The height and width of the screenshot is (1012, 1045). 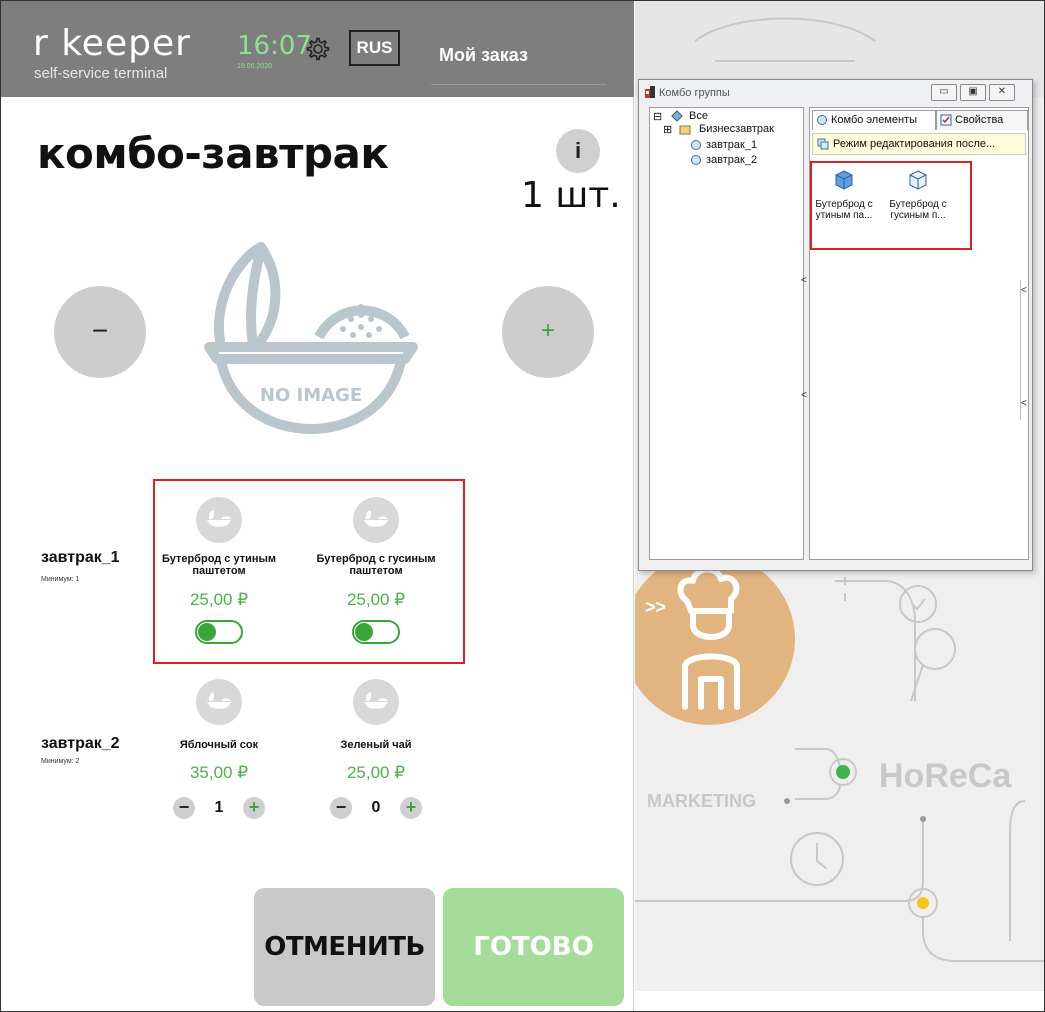 What do you see at coordinates (311, 338) in the screenshot?
I see `no-image-placeholder-icon: NO IMAGE` at bounding box center [311, 338].